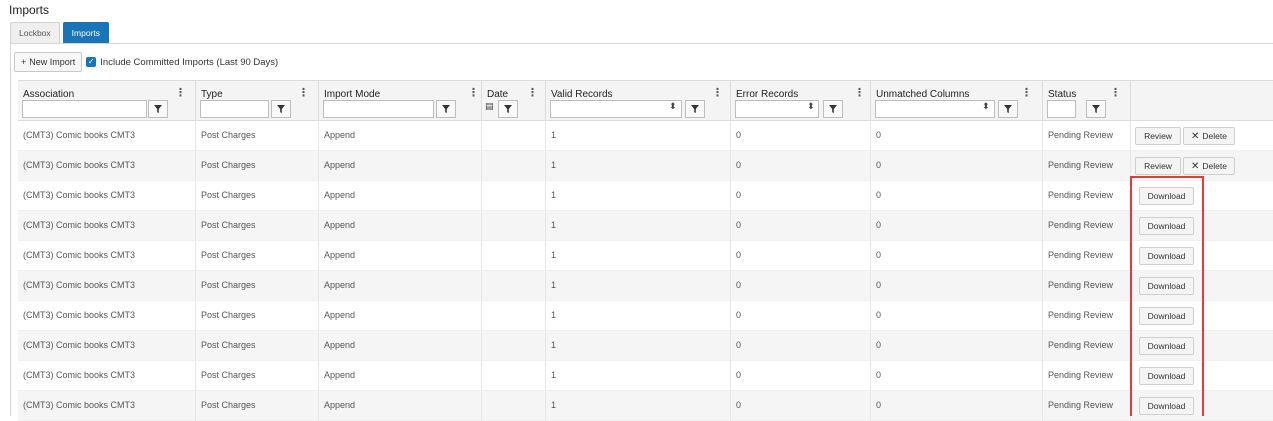 The height and width of the screenshot is (421, 1273). I want to click on new-import-button: + New Import, so click(48, 62).